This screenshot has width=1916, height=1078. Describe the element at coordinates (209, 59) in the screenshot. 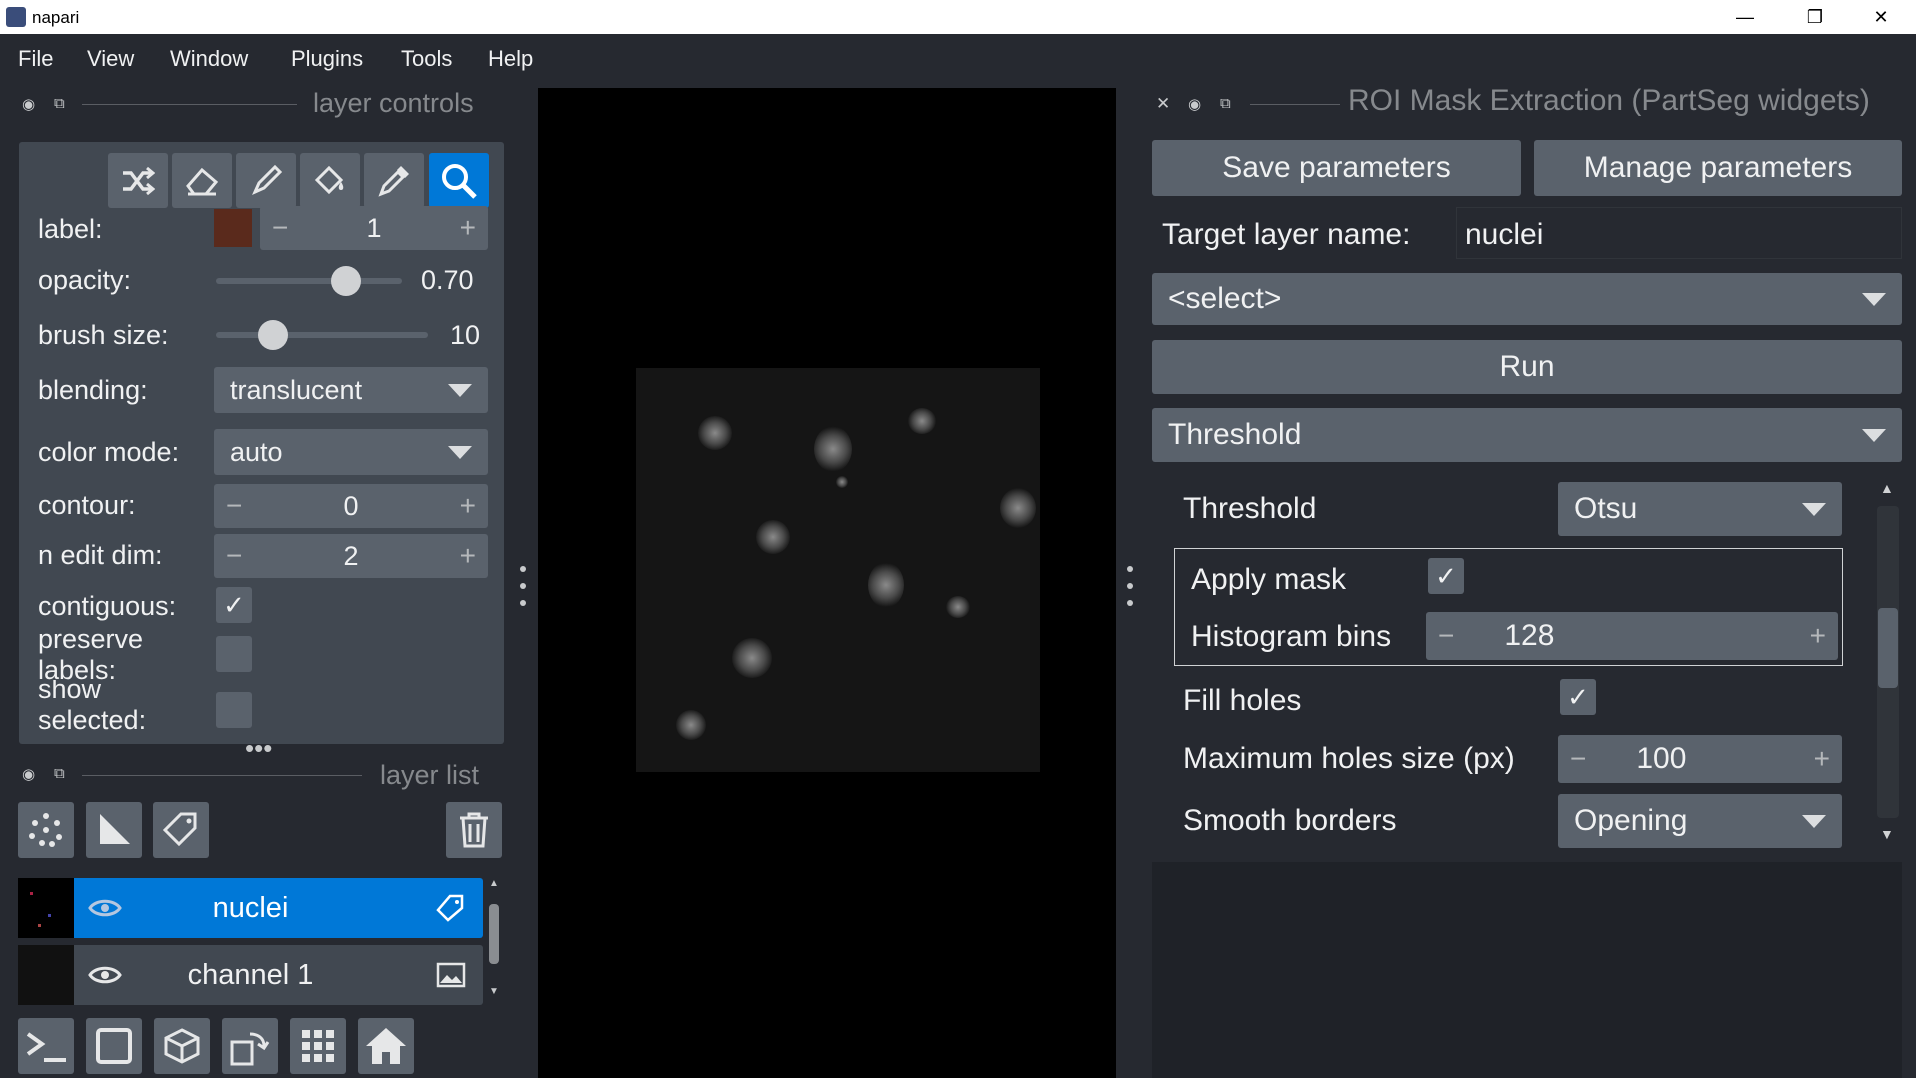

I see `menu-window: Window` at that location.